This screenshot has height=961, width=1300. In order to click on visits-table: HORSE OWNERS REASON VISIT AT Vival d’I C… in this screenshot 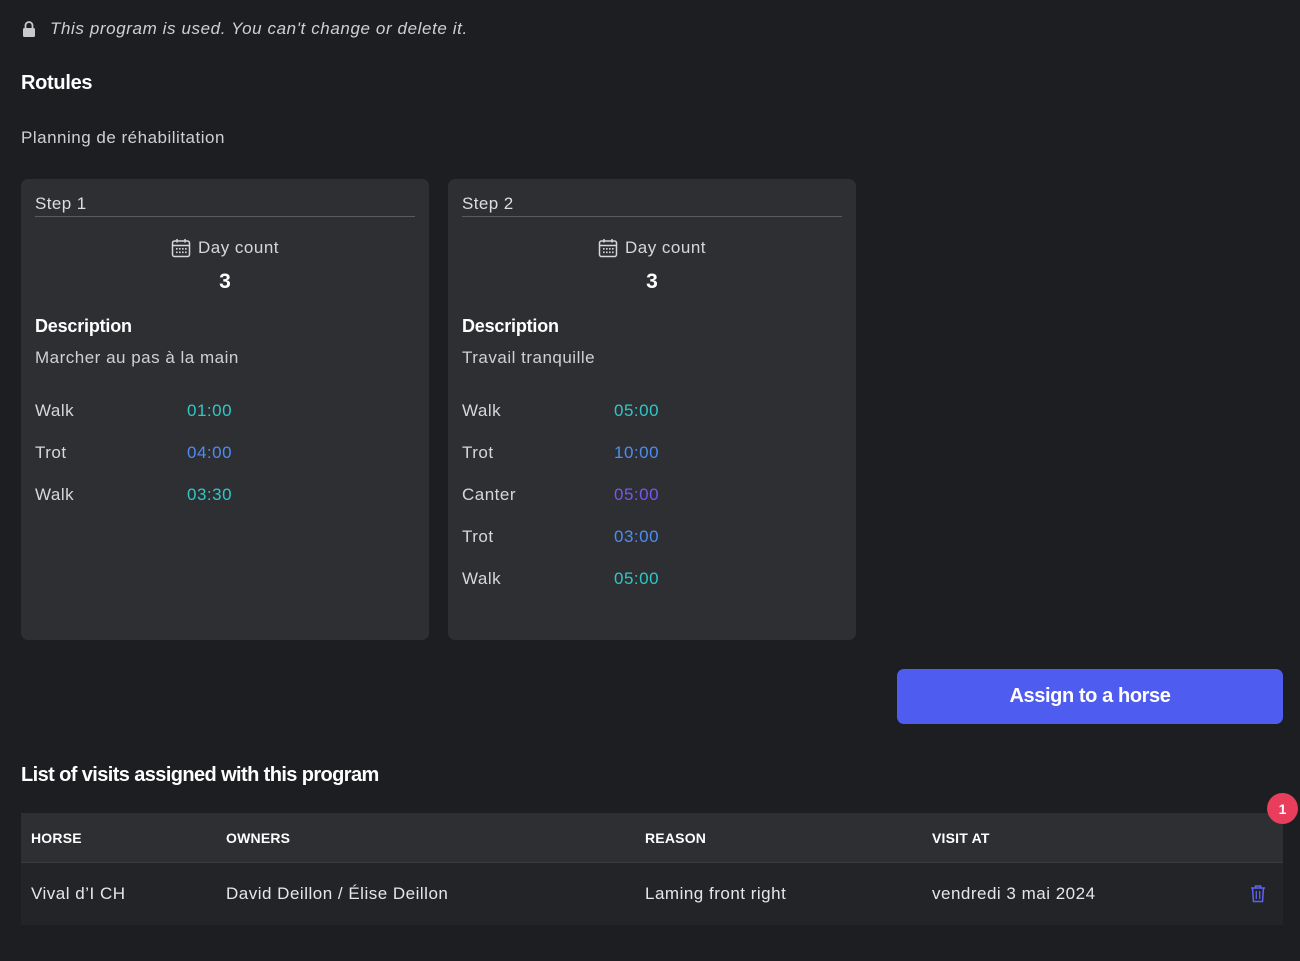, I will do `click(652, 869)`.